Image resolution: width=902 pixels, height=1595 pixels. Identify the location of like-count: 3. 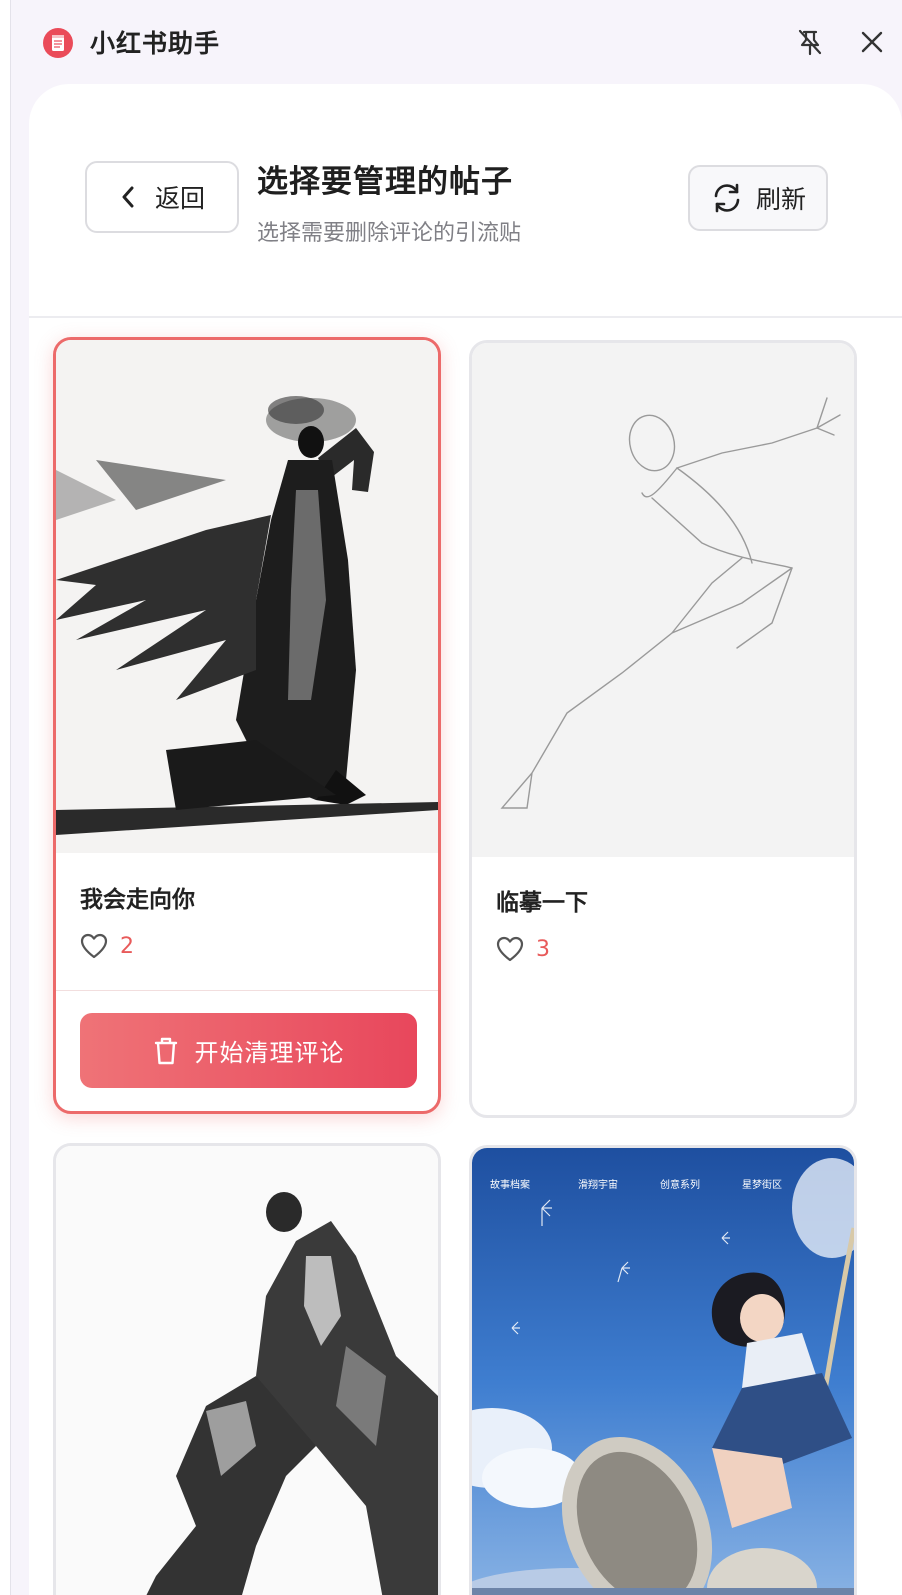
(543, 949).